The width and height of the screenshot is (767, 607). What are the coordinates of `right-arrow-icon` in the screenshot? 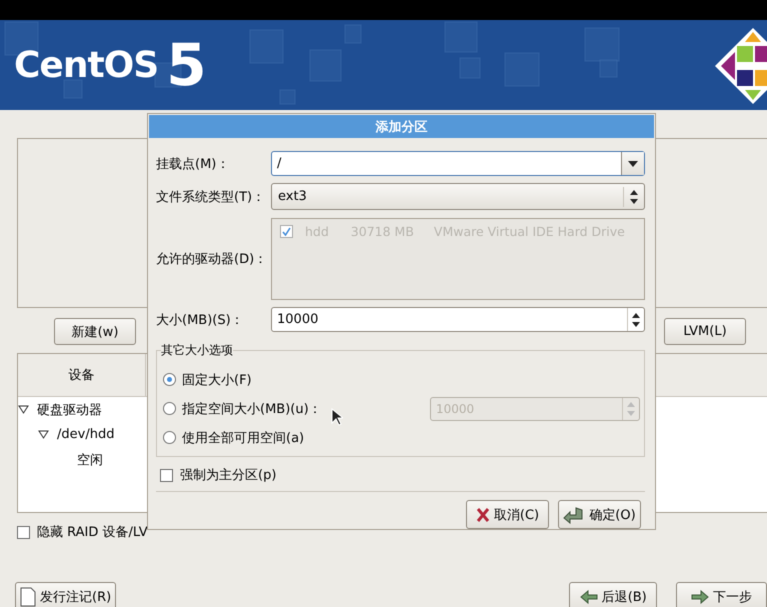 It's located at (700, 597).